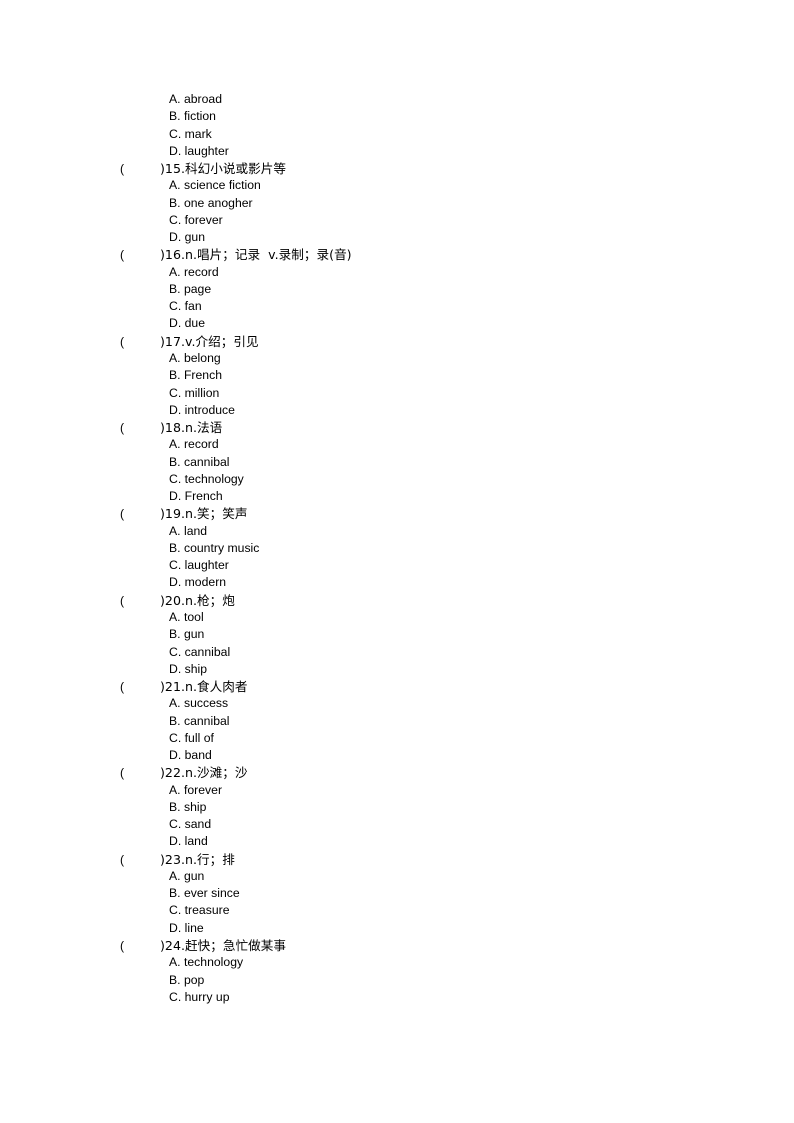 The image size is (794, 1123). What do you see at coordinates (204, 773) in the screenshot?
I see `question-stem-text: )22.n.沙滩；沙` at bounding box center [204, 773].